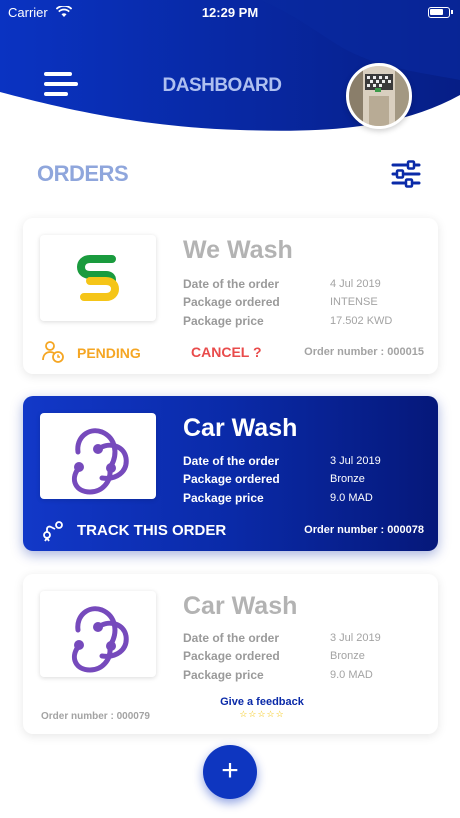 The height and width of the screenshot is (818, 460). I want to click on status-badge: PENDING, so click(109, 353).